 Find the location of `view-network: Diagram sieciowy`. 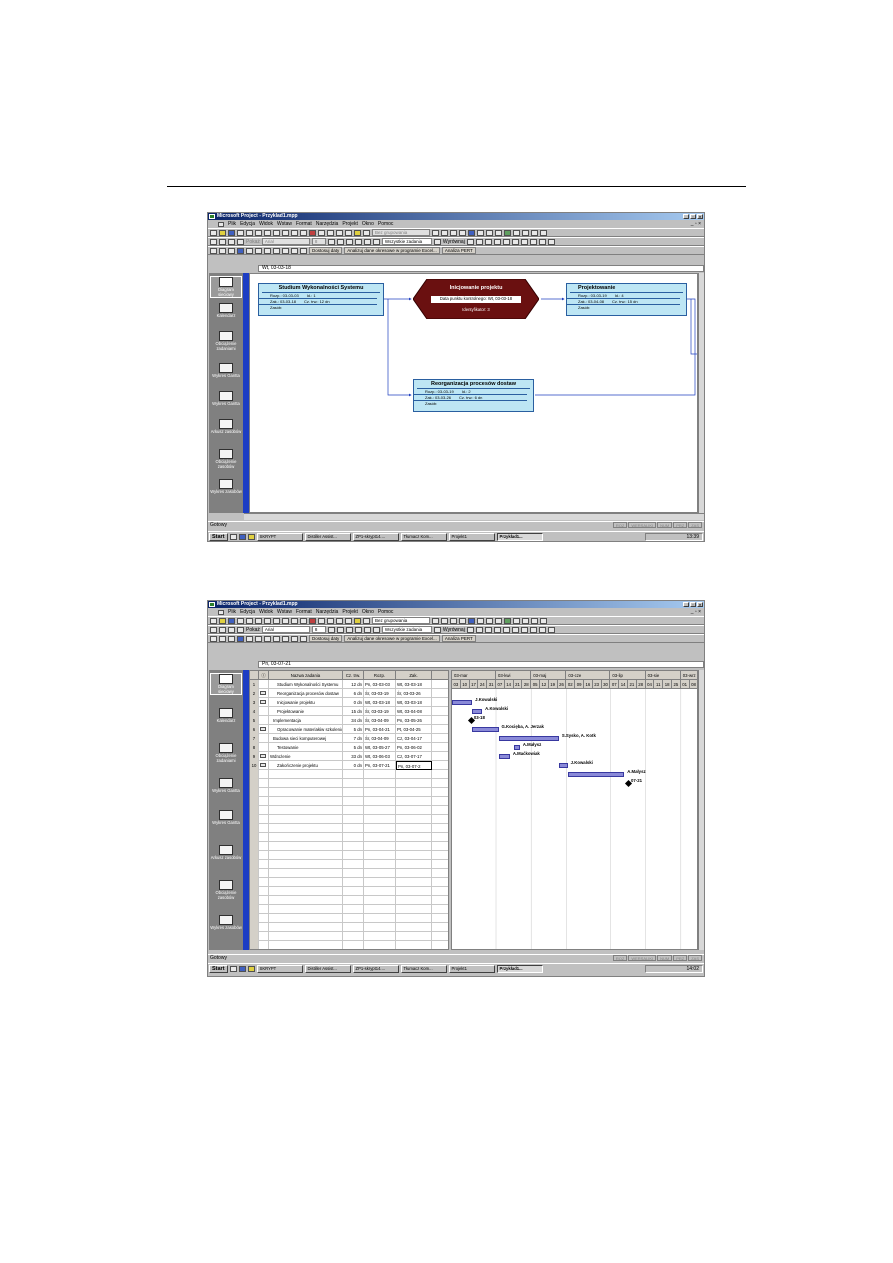

view-network: Diagram sieciowy is located at coordinates (226, 684).